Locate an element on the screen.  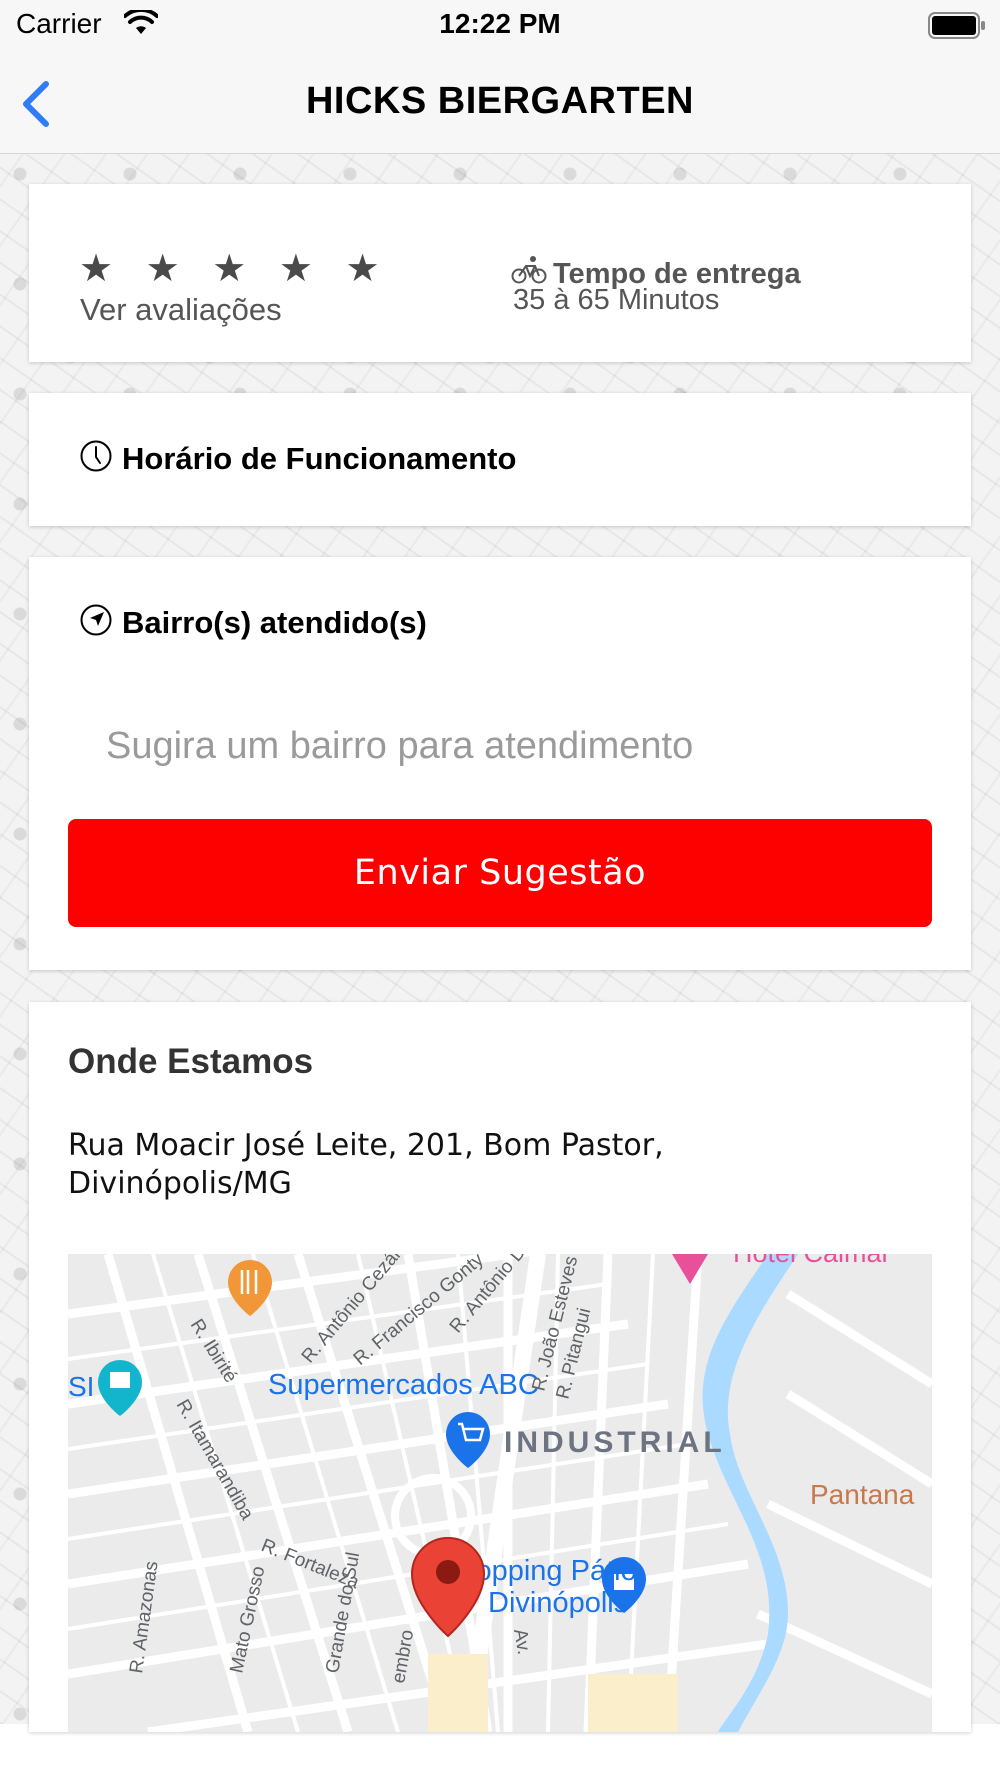
navigation-arrow-icon is located at coordinates (96, 620).